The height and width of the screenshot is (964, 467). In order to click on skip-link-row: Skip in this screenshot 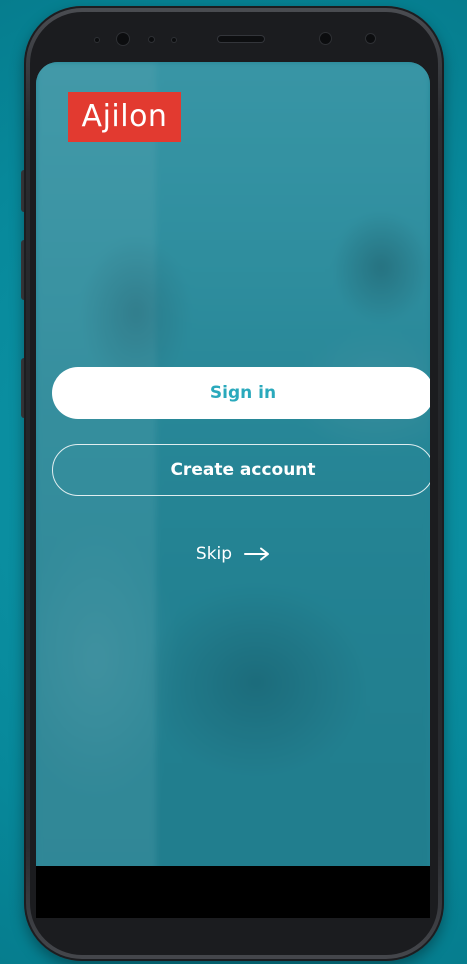, I will do `click(233, 554)`.